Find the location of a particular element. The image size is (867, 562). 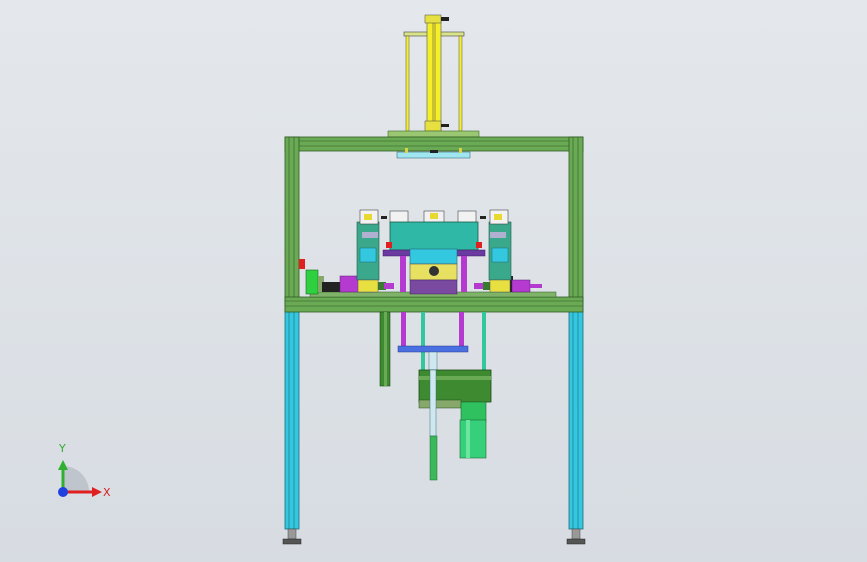

top-frame-beam is located at coordinates (434, 147).